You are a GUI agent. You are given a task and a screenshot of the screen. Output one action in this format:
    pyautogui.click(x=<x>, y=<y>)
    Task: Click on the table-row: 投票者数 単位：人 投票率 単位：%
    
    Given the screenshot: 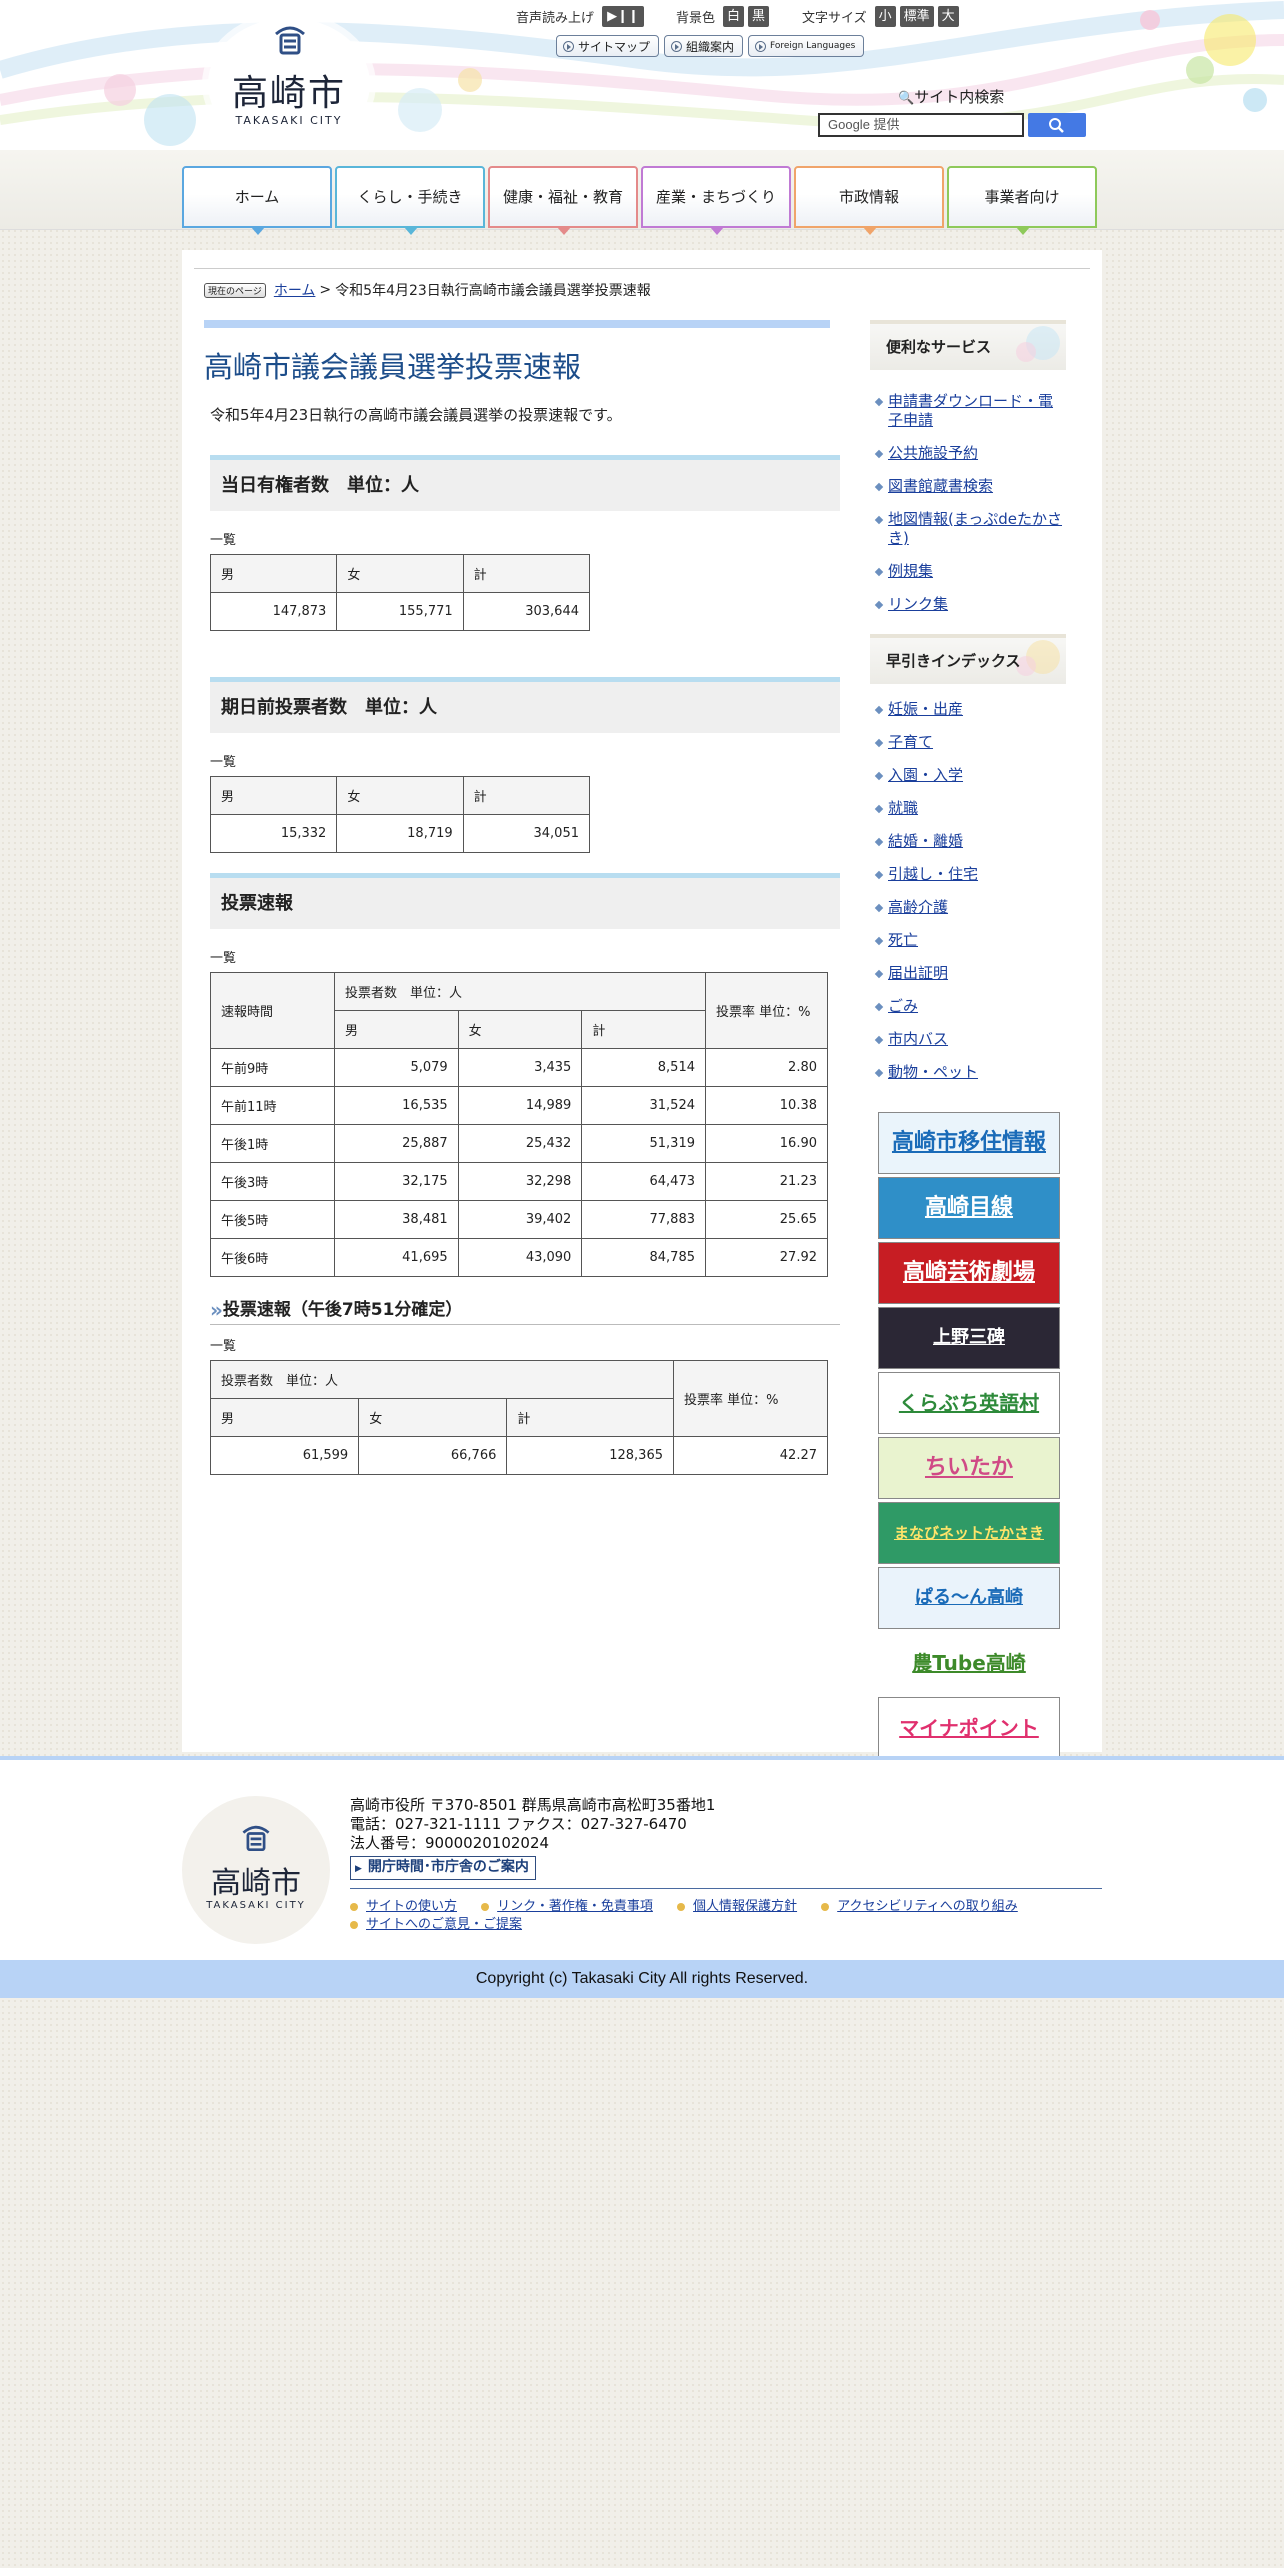 What is the action you would take?
    pyautogui.click(x=519, y=1398)
    